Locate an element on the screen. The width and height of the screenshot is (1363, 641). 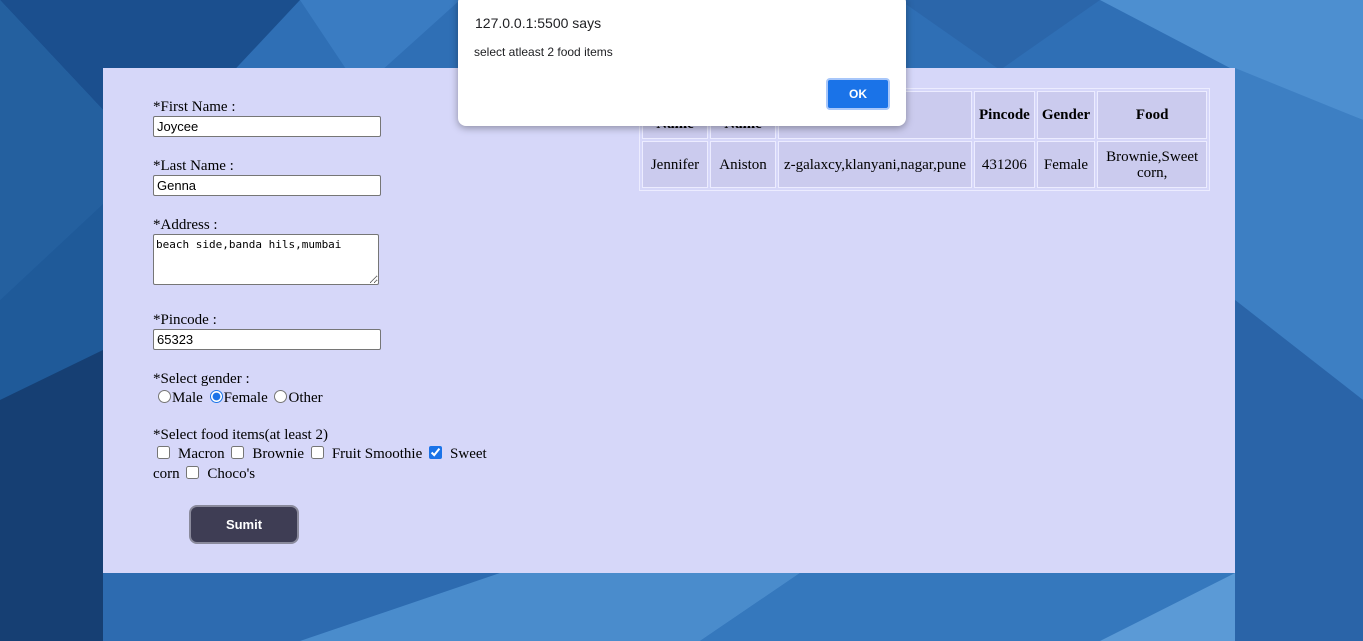
submit-button: Sumit is located at coordinates (244, 524).